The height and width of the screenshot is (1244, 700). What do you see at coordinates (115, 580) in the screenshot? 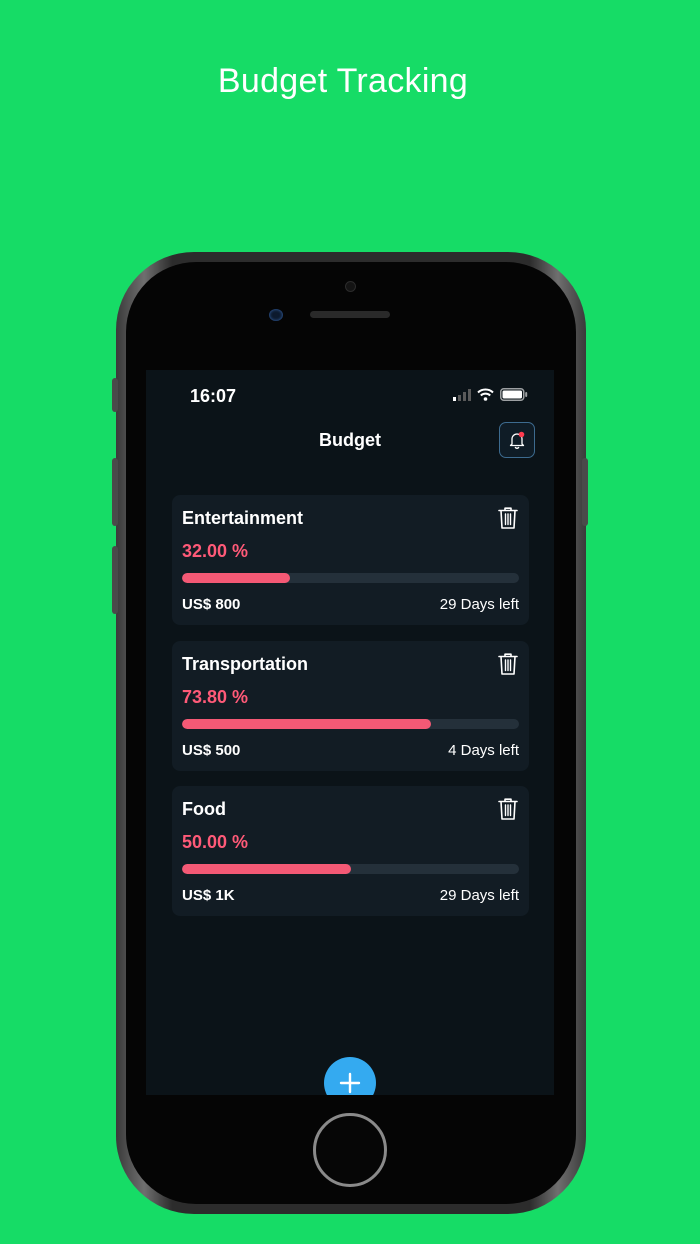
I see `volume-down-button` at bounding box center [115, 580].